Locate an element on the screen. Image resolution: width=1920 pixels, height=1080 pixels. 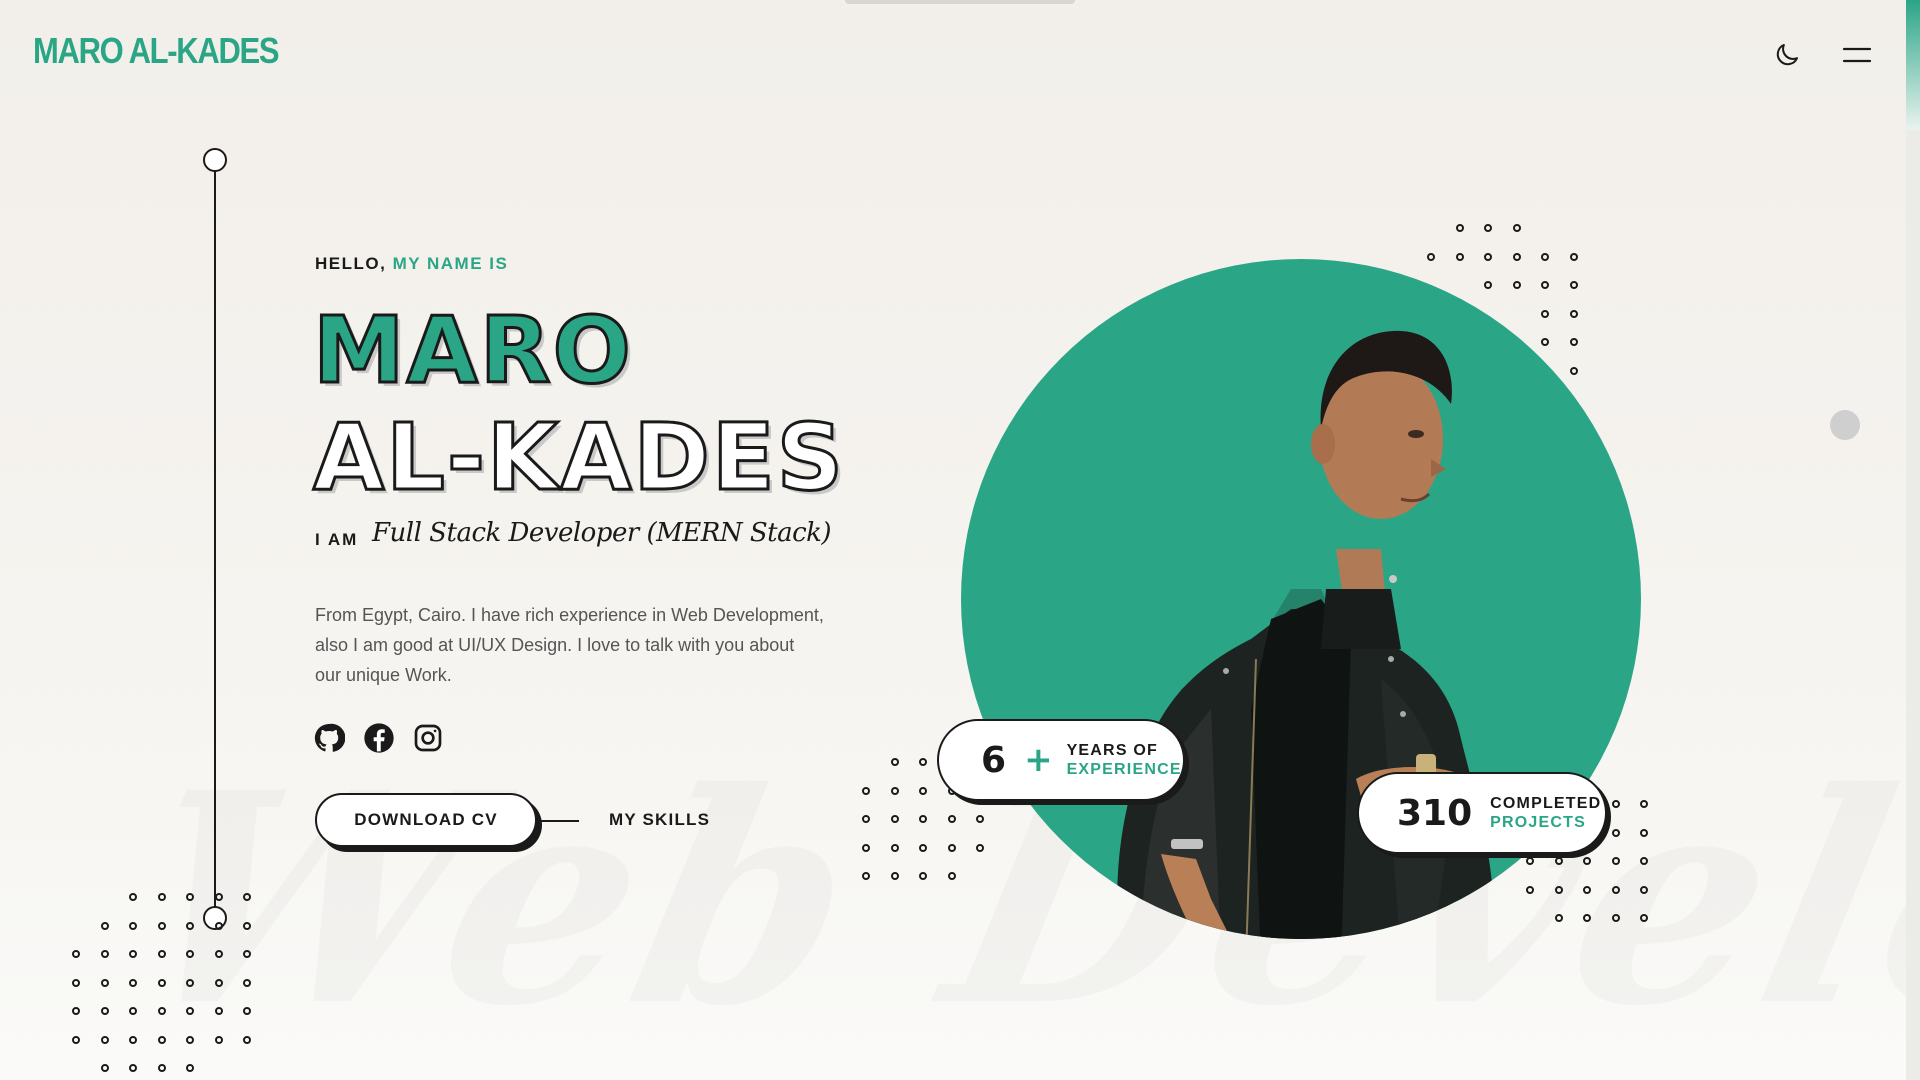
page-scrollbar is located at coordinates (1913, 540).